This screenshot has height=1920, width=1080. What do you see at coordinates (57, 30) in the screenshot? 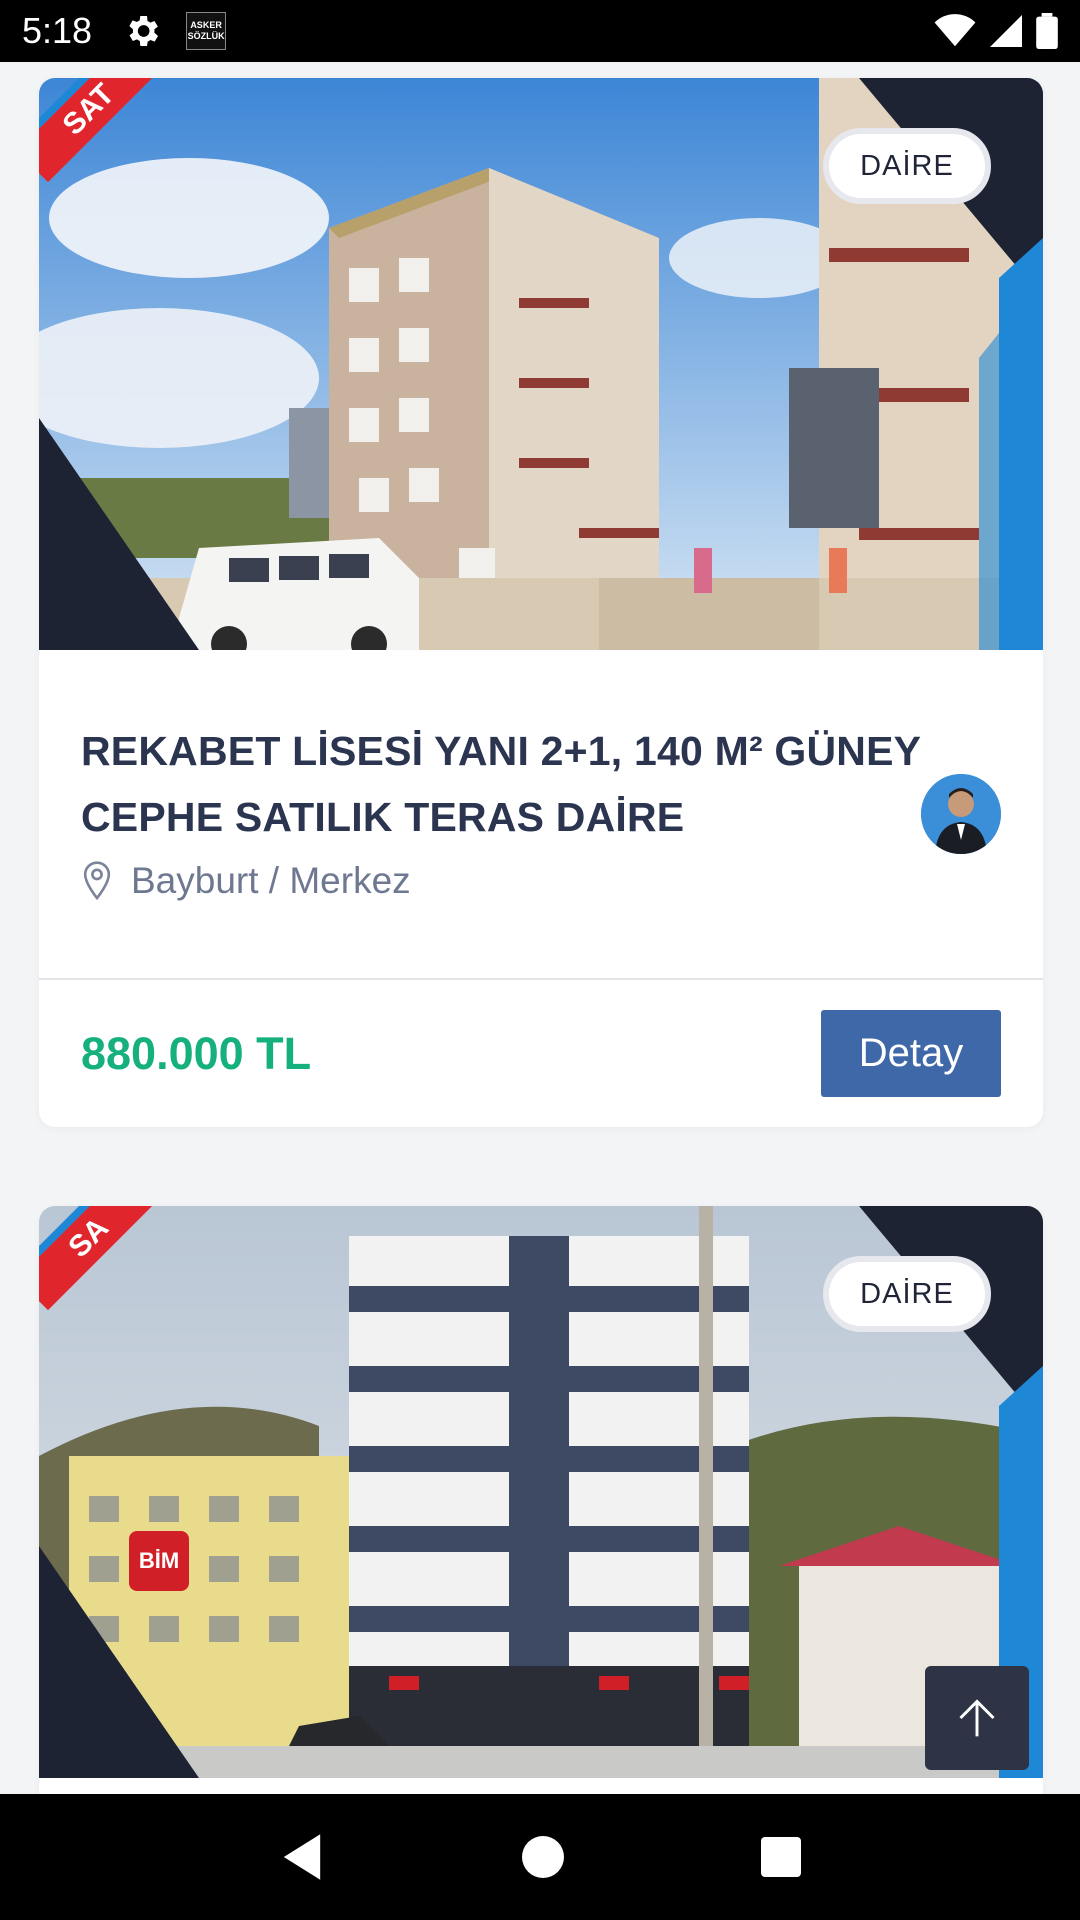
I see `status-time: 5:18` at bounding box center [57, 30].